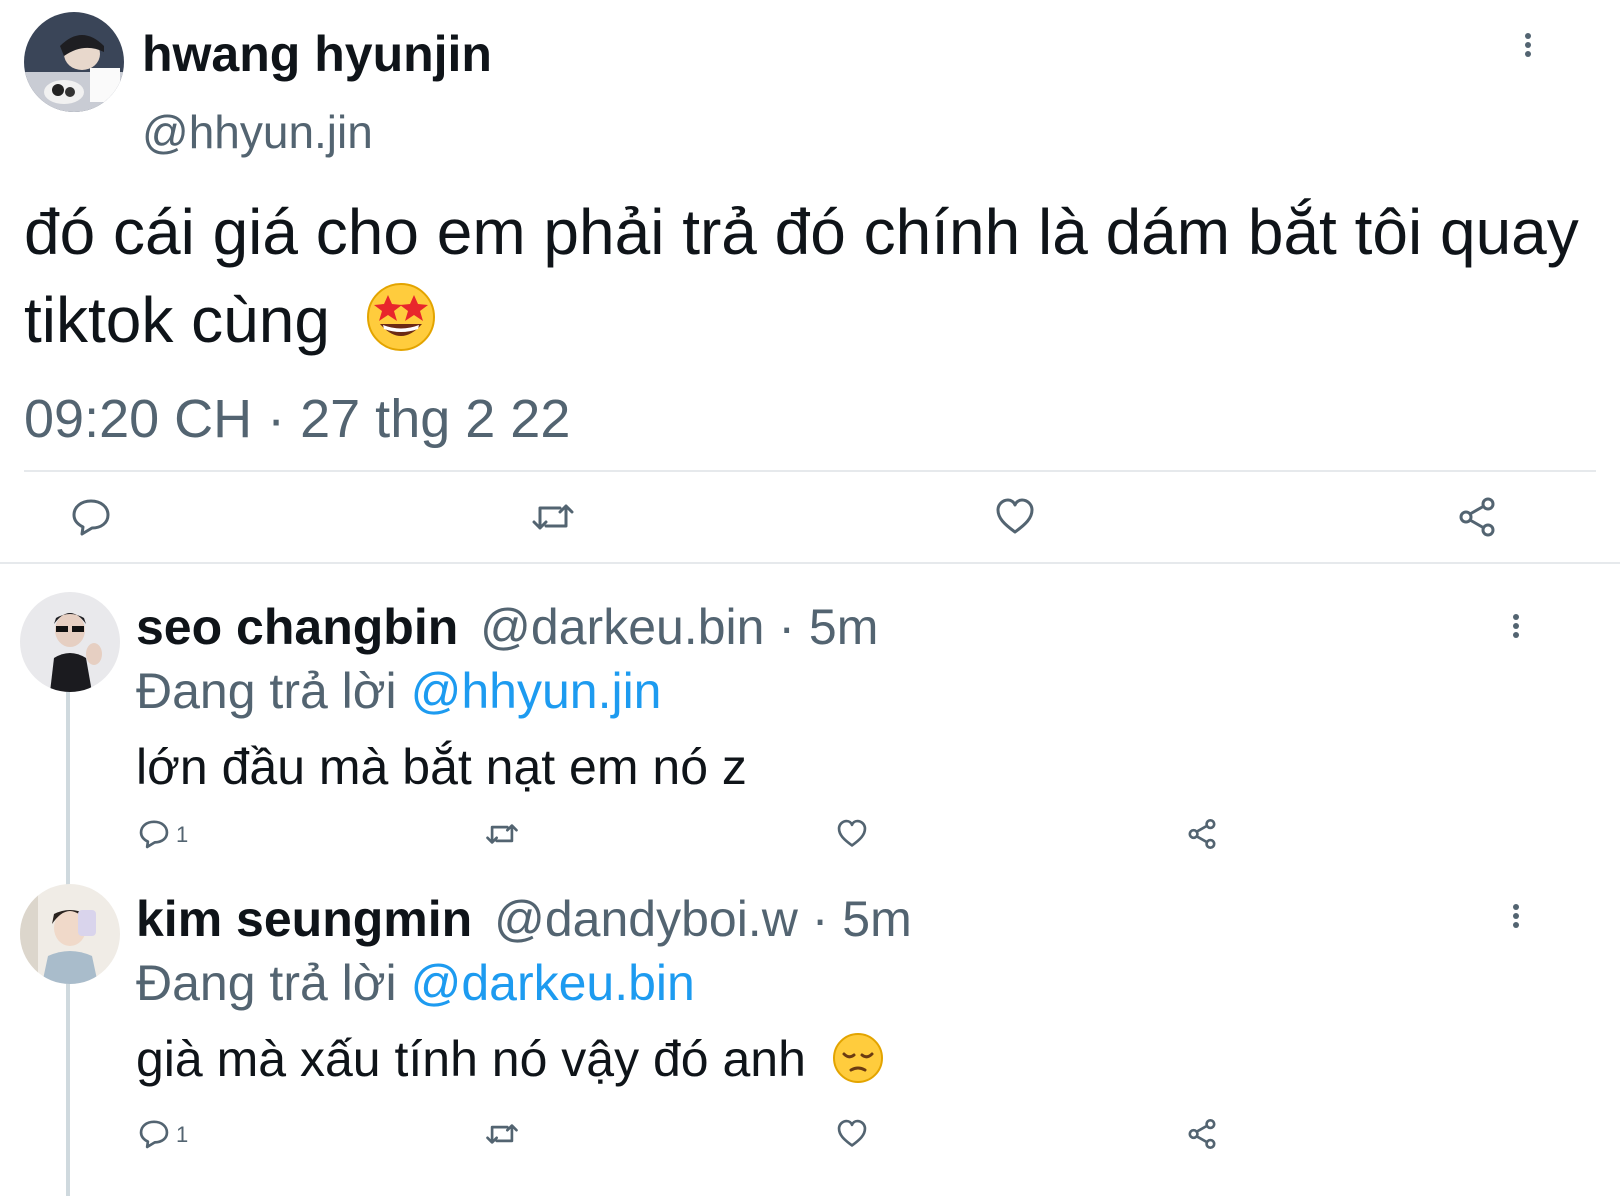 Image resolution: width=1620 pixels, height=1196 pixels. Describe the element at coordinates (74, 62) in the screenshot. I see `main-avatar` at that location.